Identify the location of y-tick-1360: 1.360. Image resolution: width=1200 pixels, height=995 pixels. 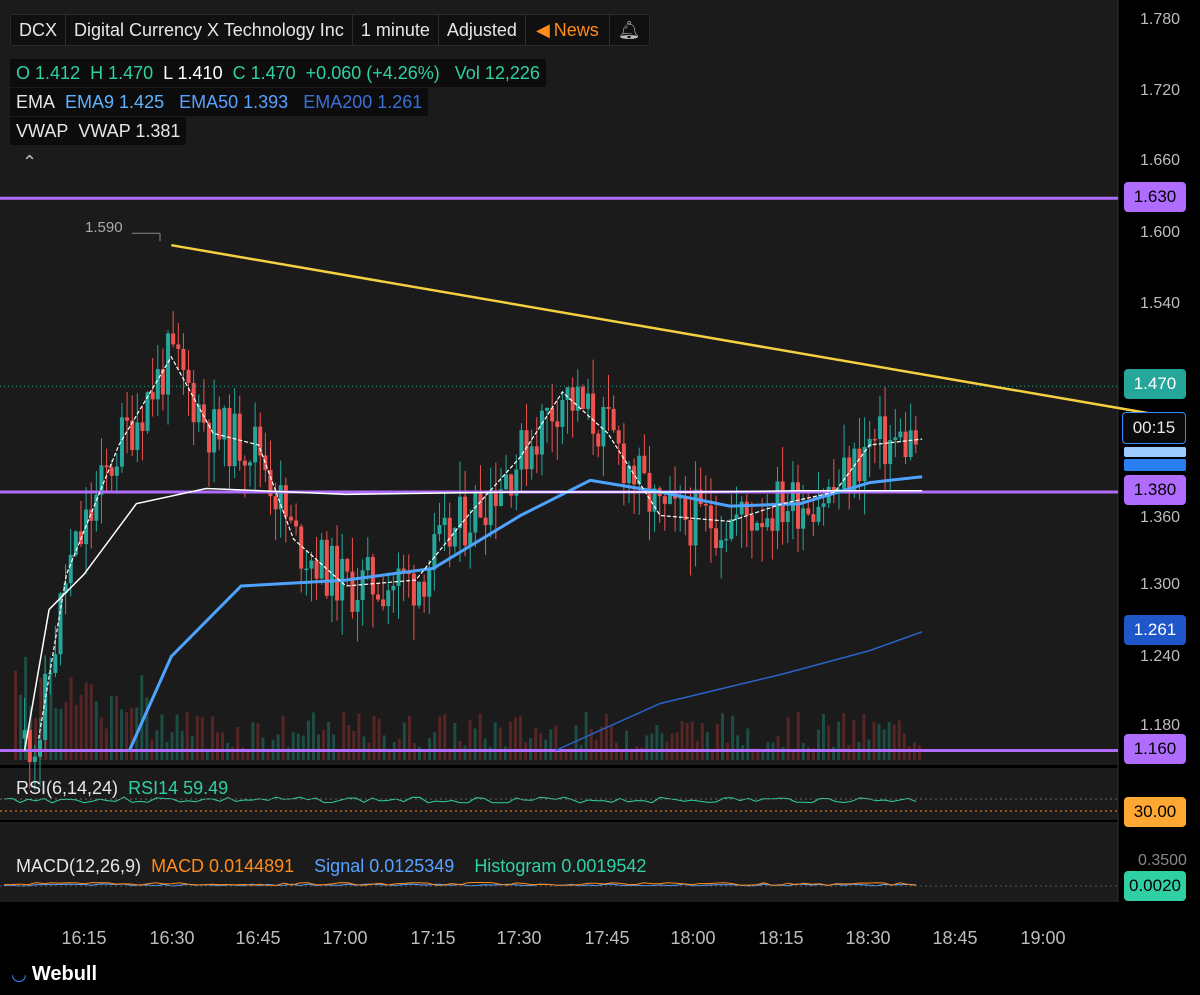
(1160, 517).